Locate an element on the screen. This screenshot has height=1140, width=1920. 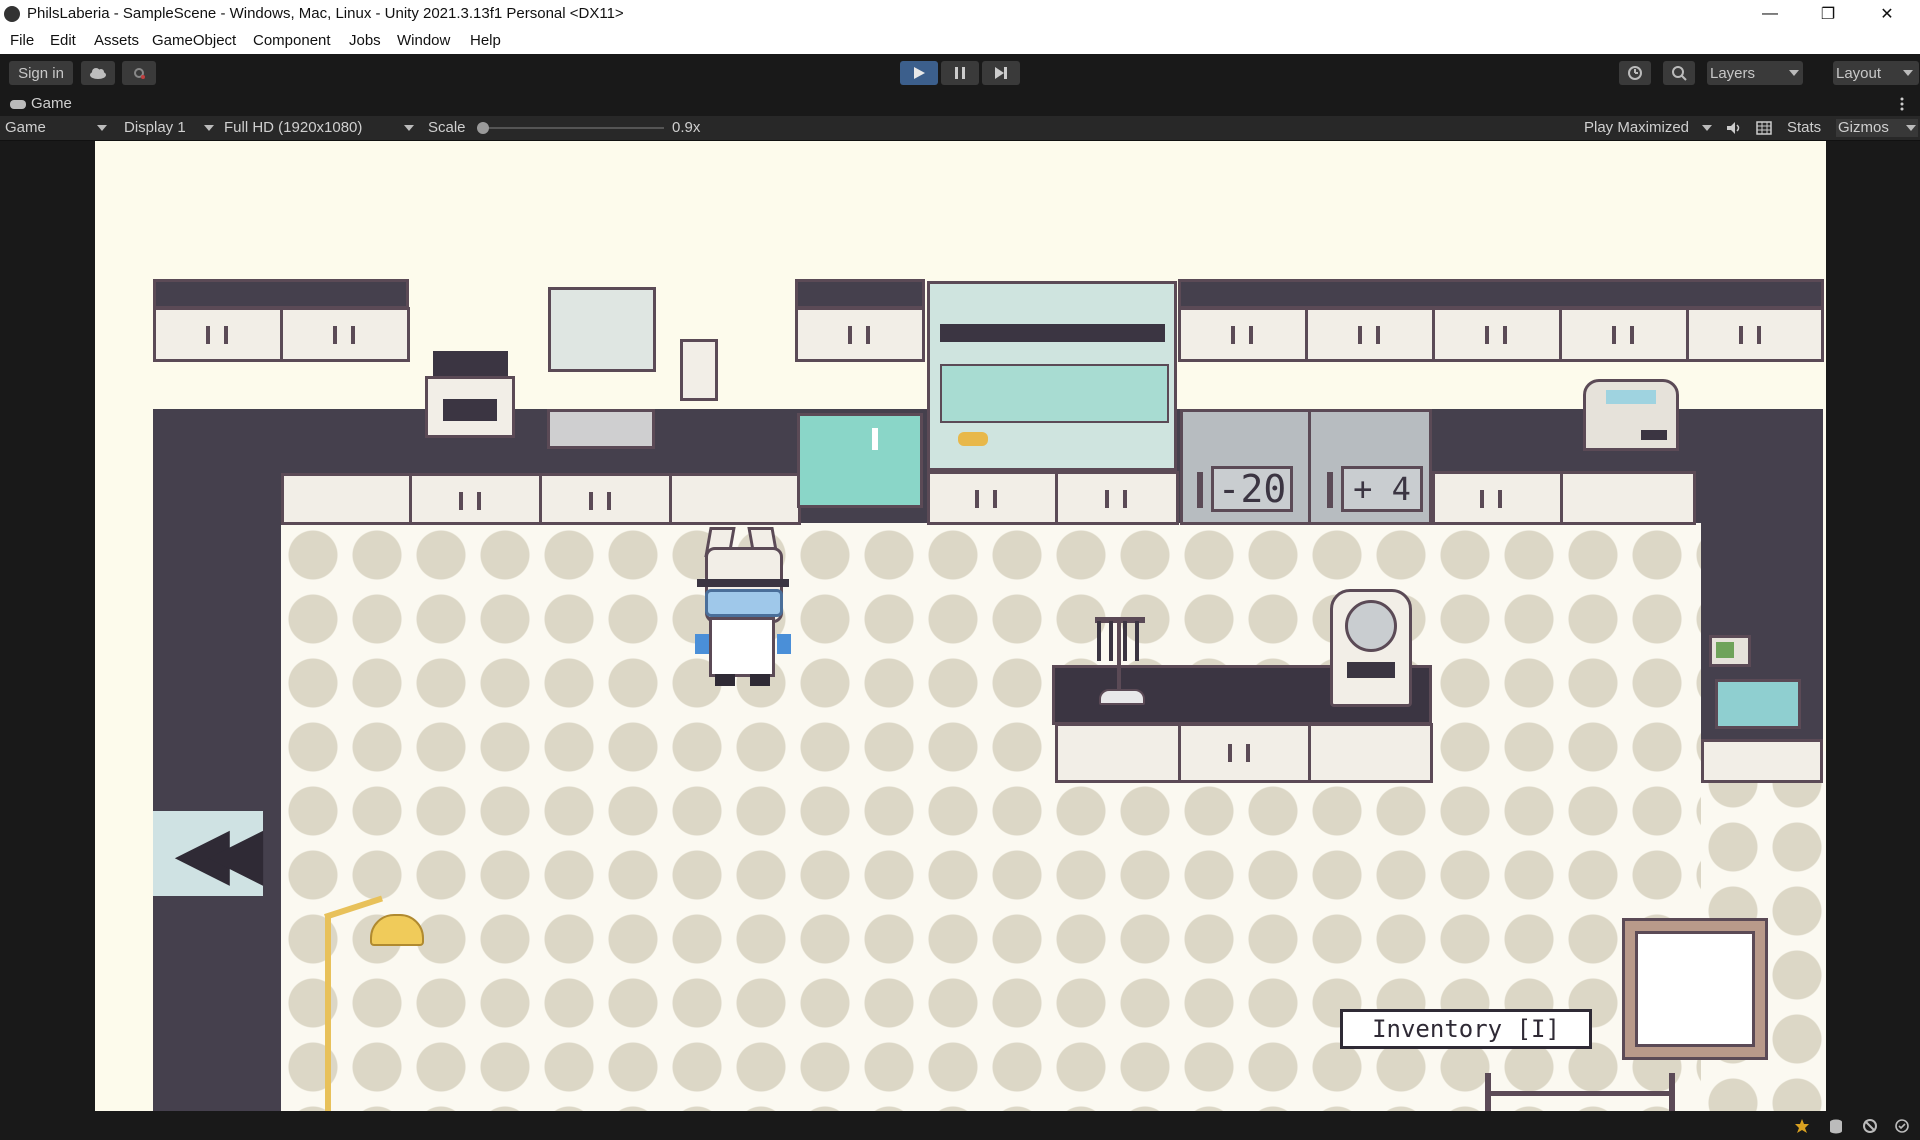
pause-icon is located at coordinates (960, 73).